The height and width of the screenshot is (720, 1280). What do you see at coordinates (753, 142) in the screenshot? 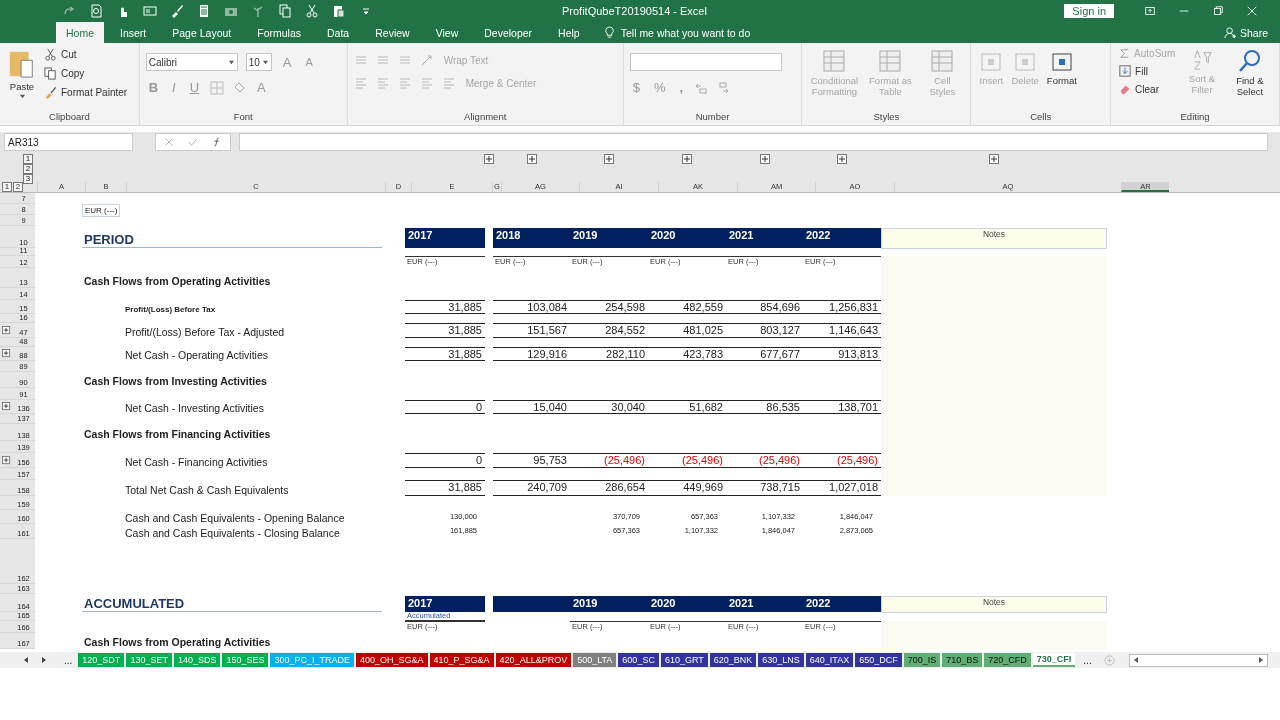
I see `formula-field` at bounding box center [753, 142].